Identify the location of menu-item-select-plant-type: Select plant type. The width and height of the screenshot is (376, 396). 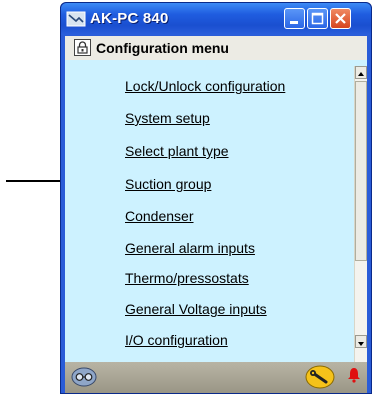
(177, 151).